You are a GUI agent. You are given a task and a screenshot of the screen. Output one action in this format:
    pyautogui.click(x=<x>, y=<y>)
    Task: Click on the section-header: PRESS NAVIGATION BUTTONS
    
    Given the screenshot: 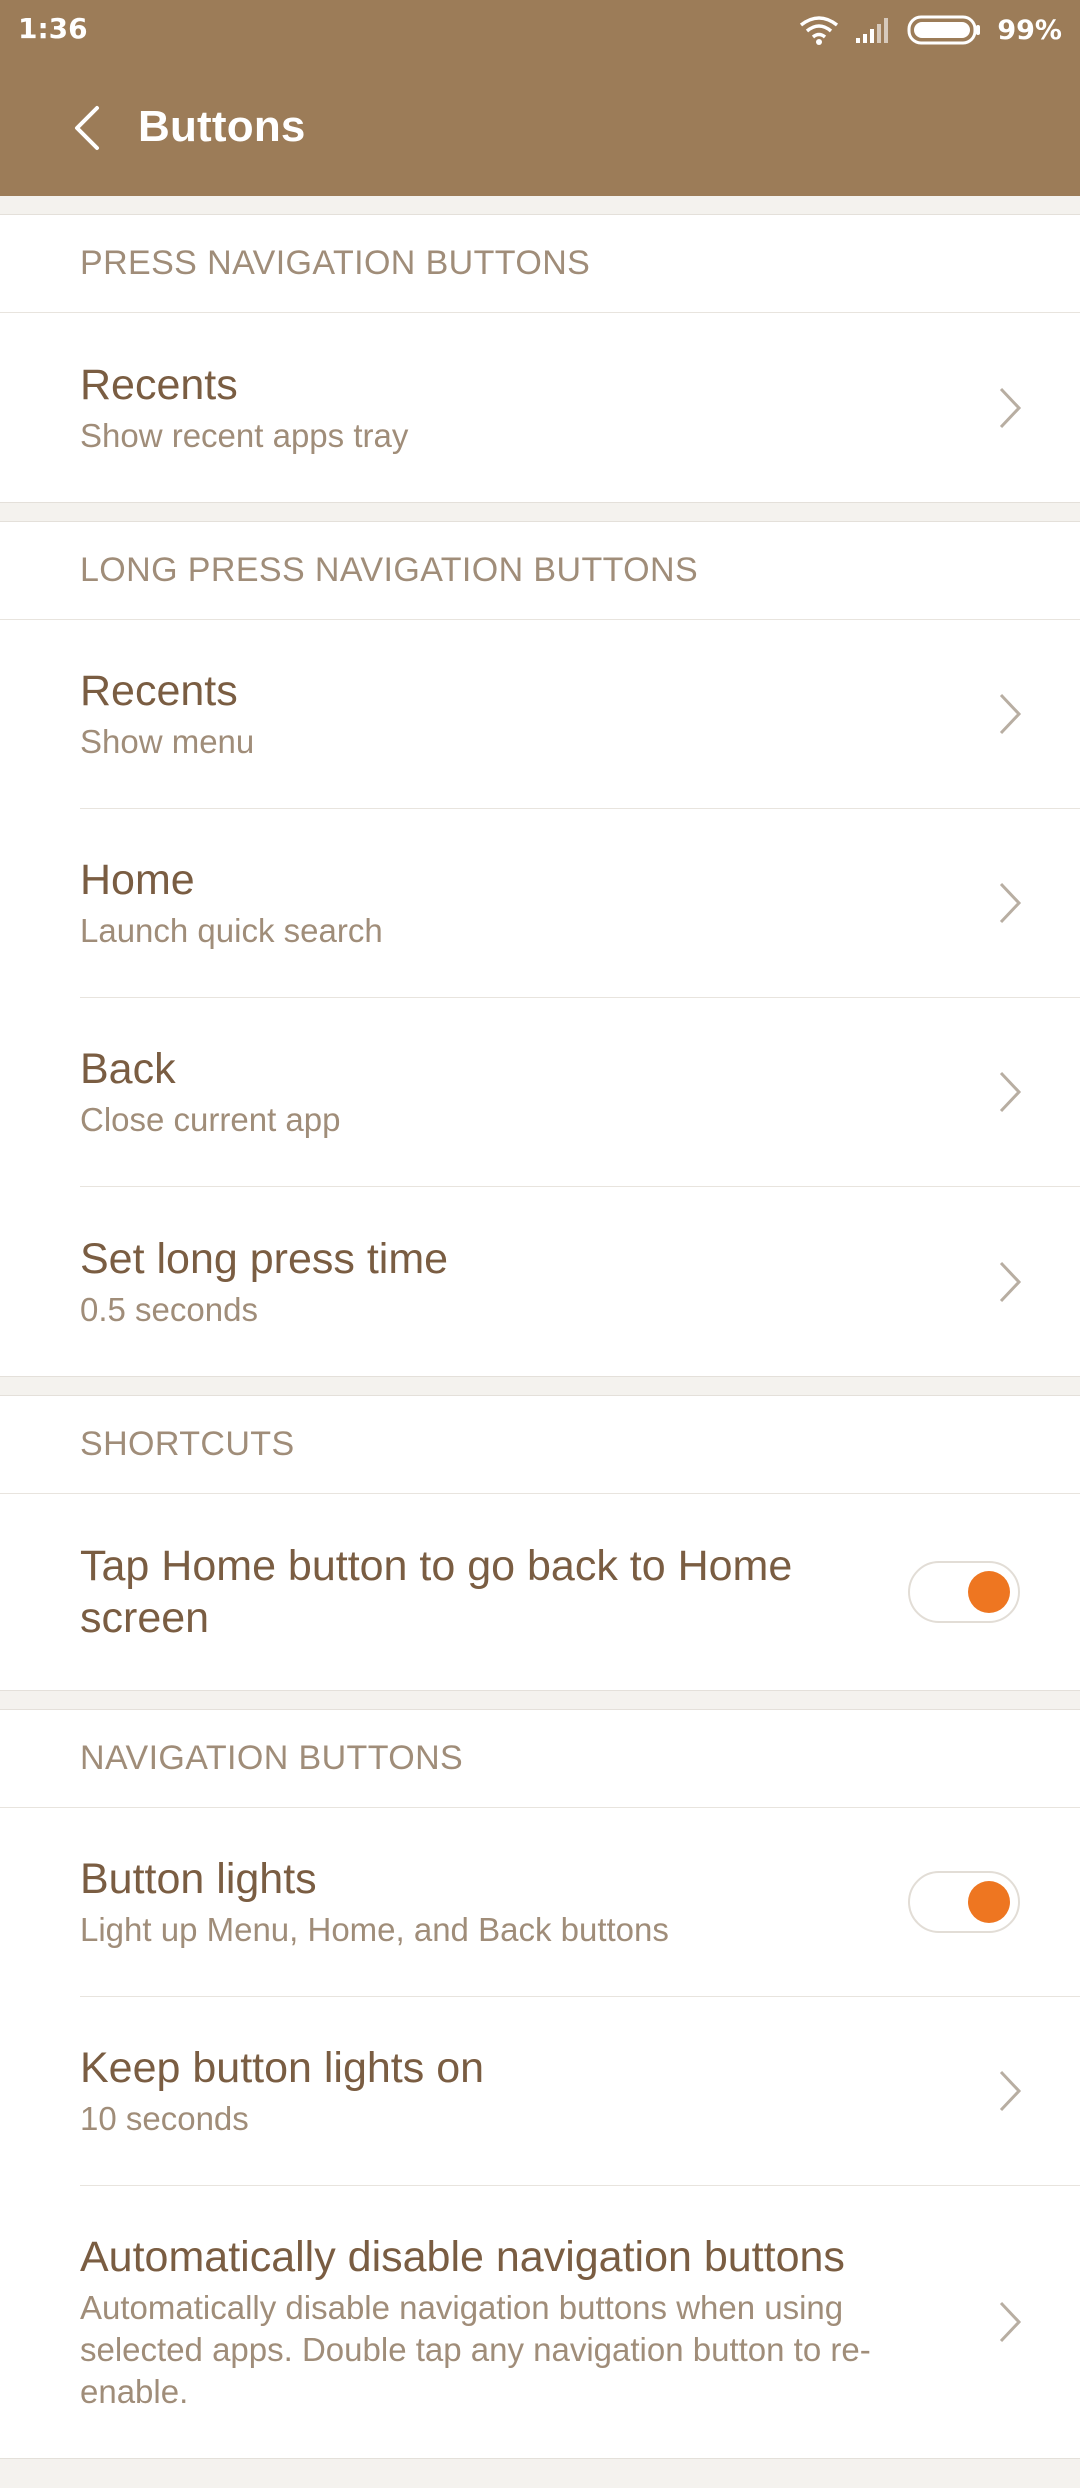 What is the action you would take?
    pyautogui.click(x=540, y=264)
    